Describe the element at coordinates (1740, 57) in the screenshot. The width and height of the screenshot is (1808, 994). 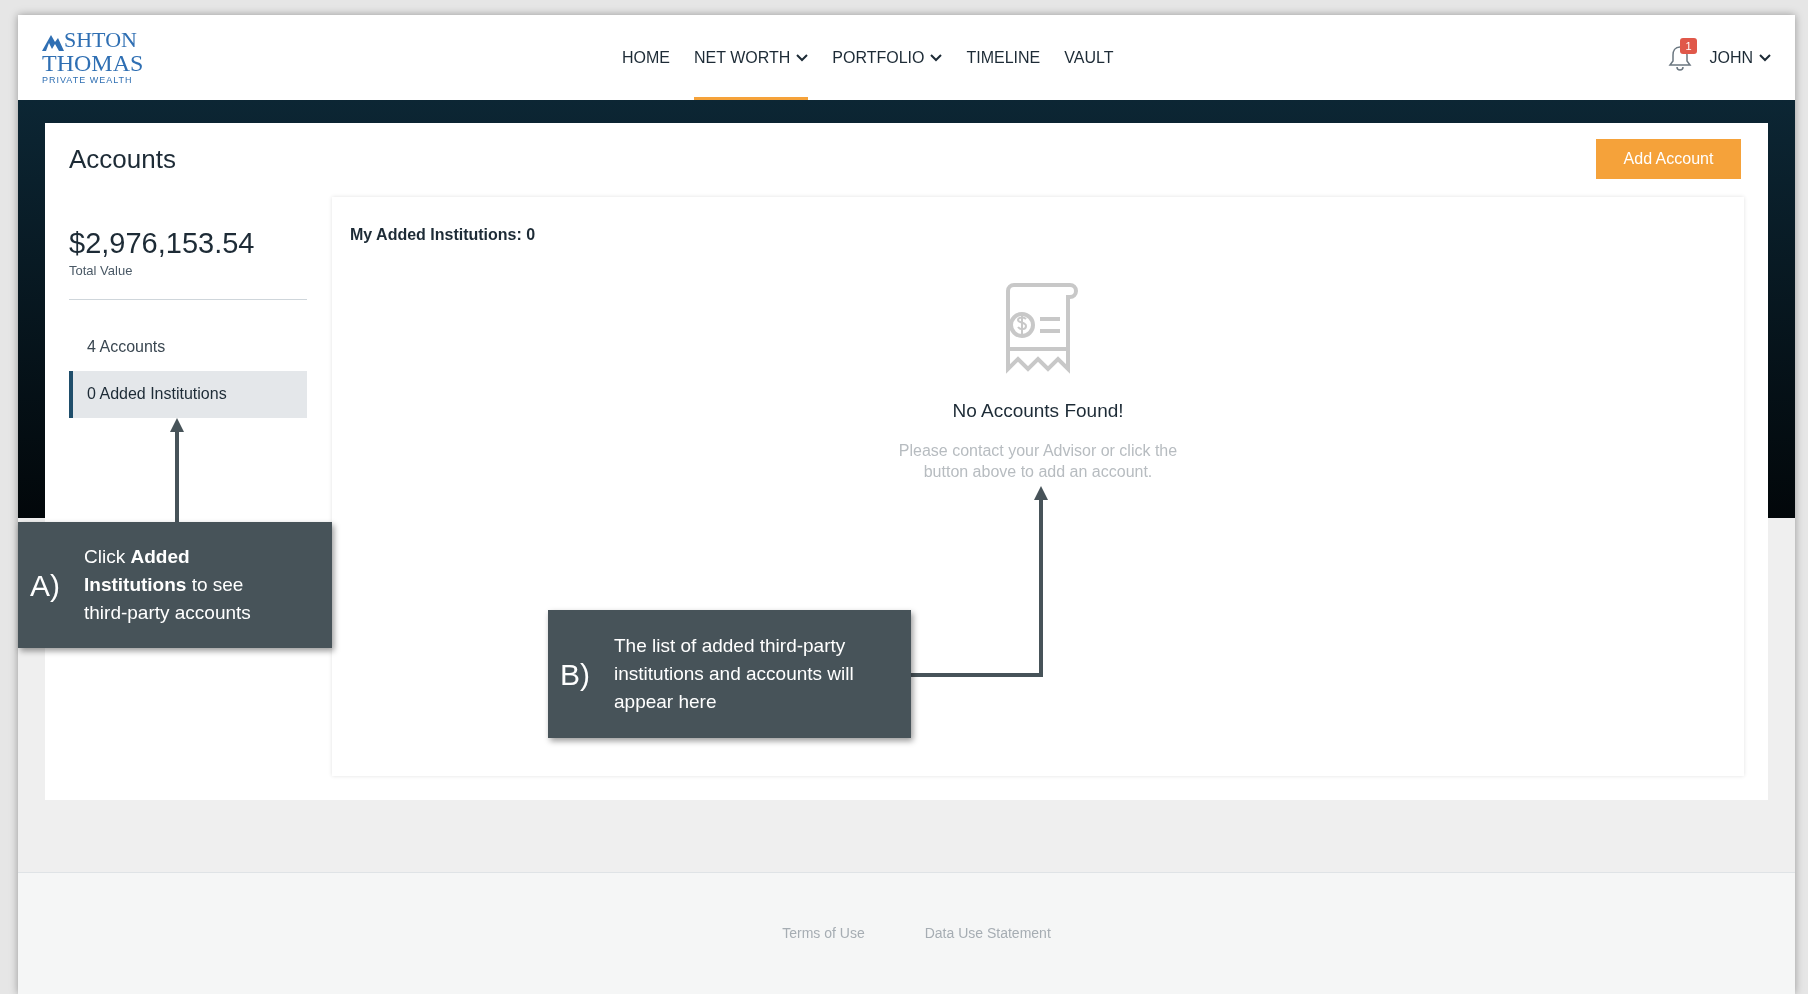
I see `user-menu: JOHN` at that location.